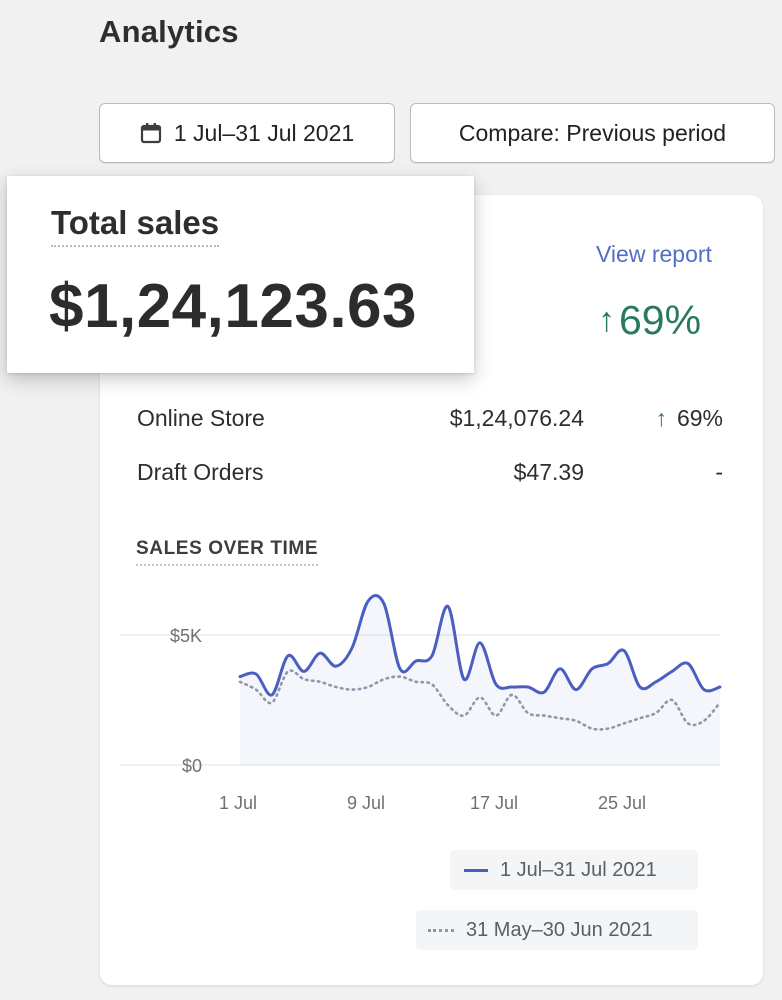  Describe the element at coordinates (578, 869) in the screenshot. I see `legend-label: 1 Jul–31 Jul 2021` at that location.